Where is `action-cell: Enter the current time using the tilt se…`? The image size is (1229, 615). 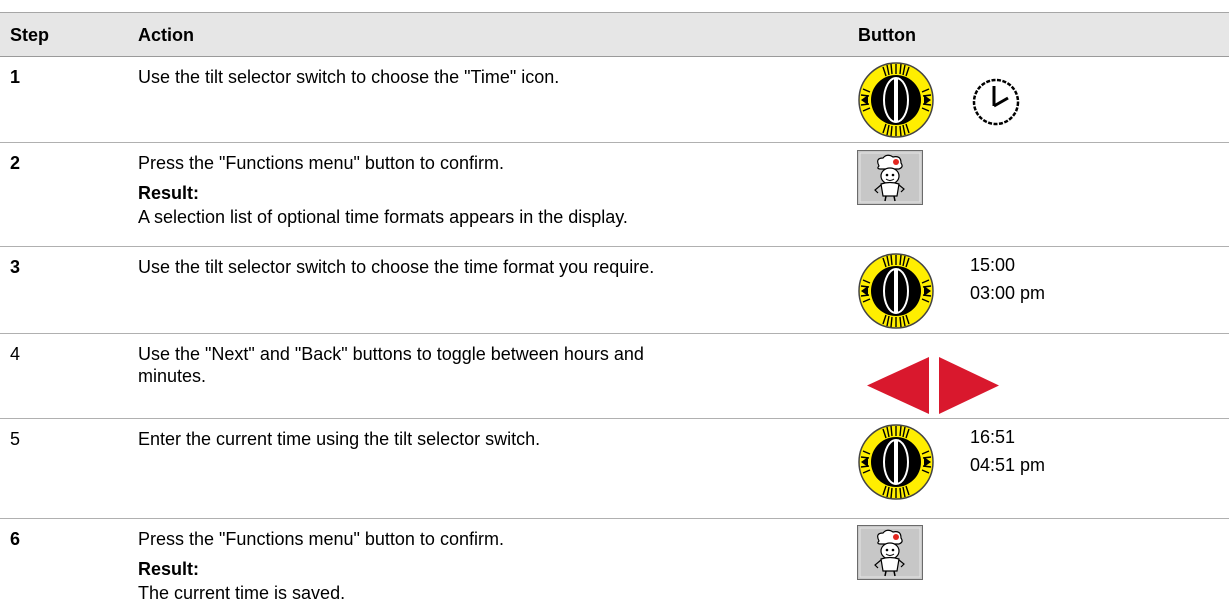 action-cell: Enter the current time using the tilt se… is located at coordinates (488, 439).